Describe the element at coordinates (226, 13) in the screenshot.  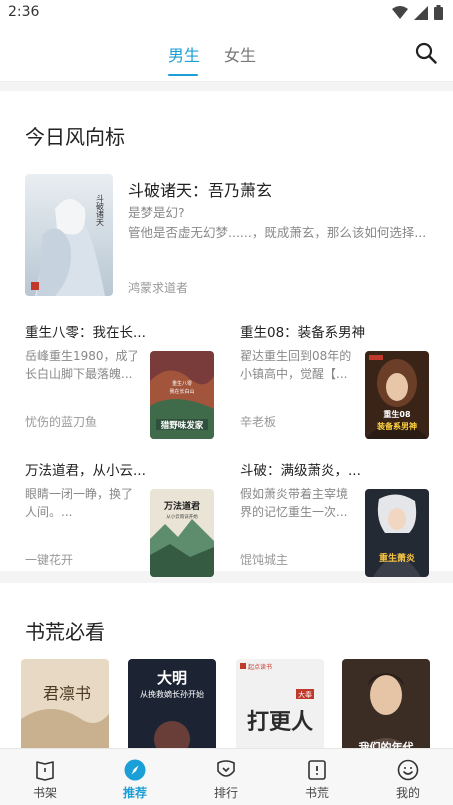
I see `status-bar: 2:36` at that location.